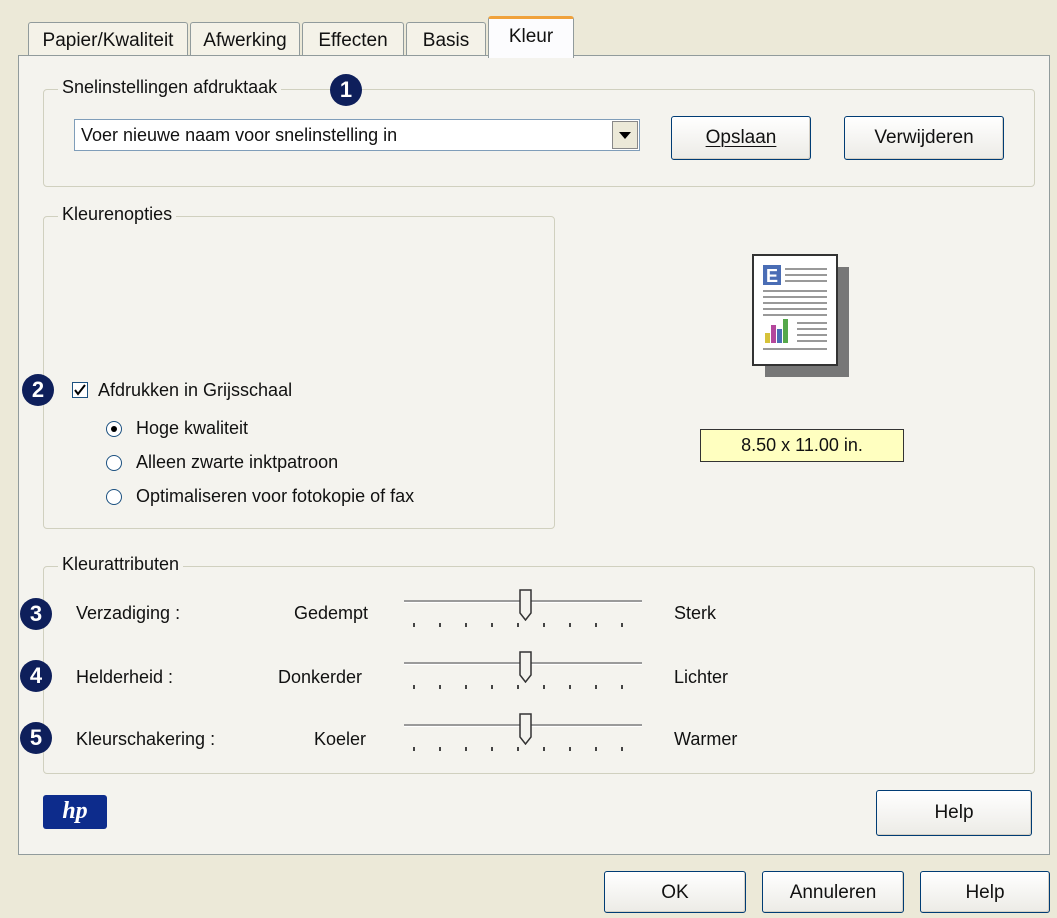  I want to click on tab-papier-kwaliteit: Papier/Kwaliteit, so click(108, 39).